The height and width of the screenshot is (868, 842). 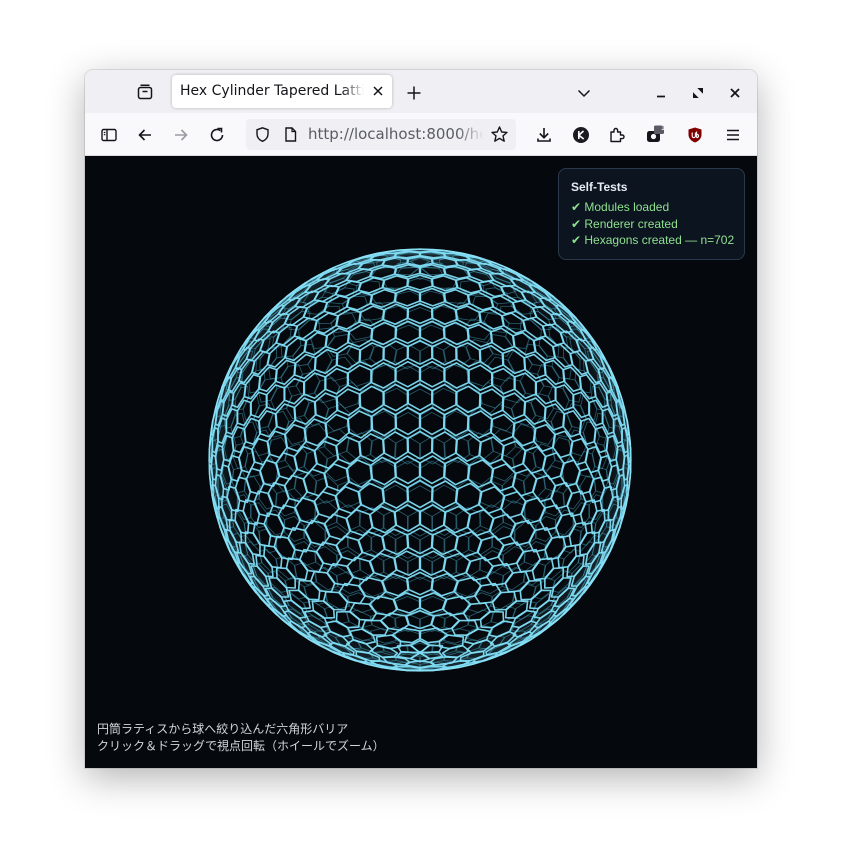 I want to click on tab-active: Hex Cylinder Tapered Lattice, so click(x=282, y=91).